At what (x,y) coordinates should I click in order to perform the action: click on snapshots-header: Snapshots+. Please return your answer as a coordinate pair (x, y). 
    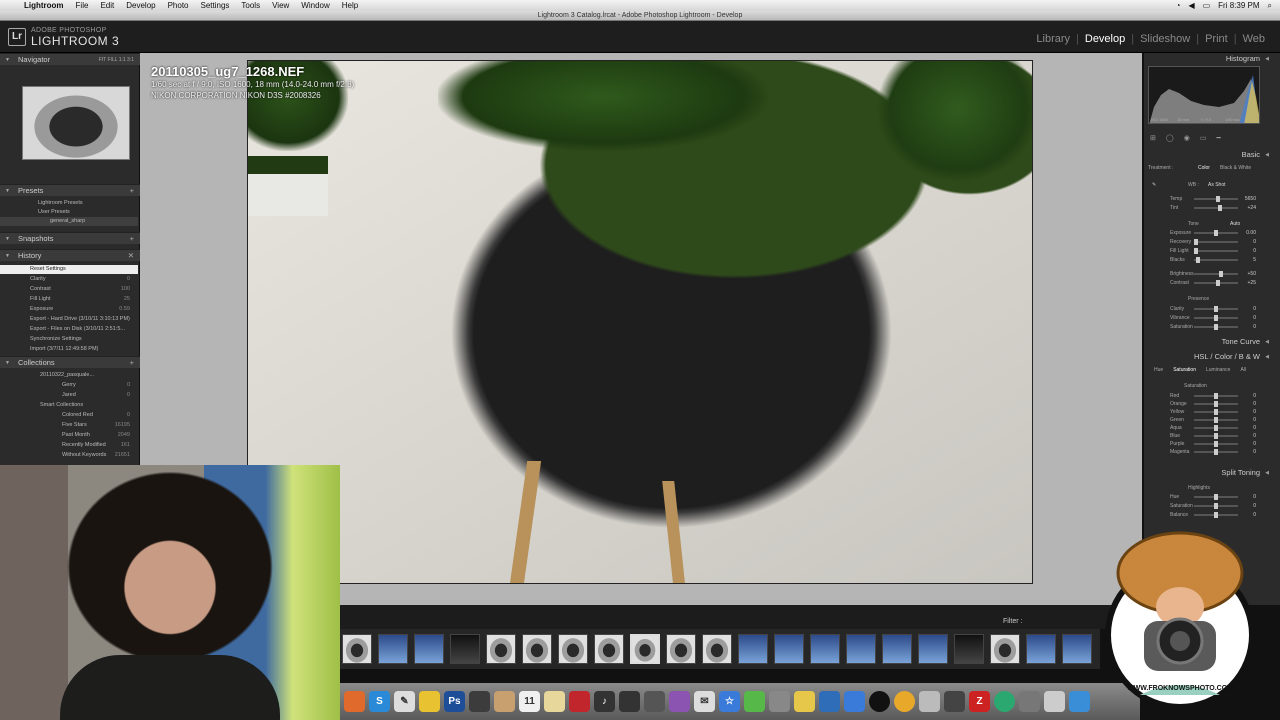
    Looking at the image, I should click on (70, 238).